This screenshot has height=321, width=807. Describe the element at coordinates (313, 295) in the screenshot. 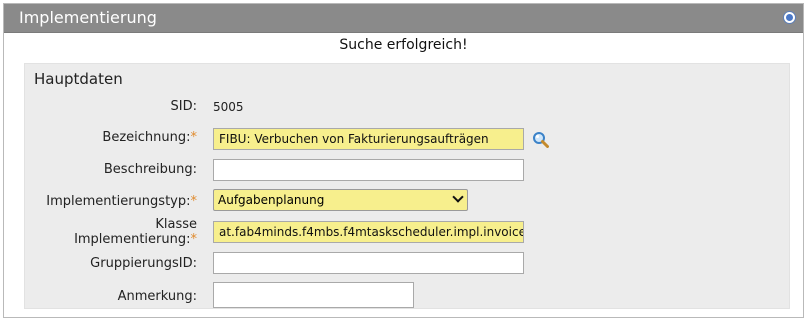

I see `anmerkung-input` at that location.